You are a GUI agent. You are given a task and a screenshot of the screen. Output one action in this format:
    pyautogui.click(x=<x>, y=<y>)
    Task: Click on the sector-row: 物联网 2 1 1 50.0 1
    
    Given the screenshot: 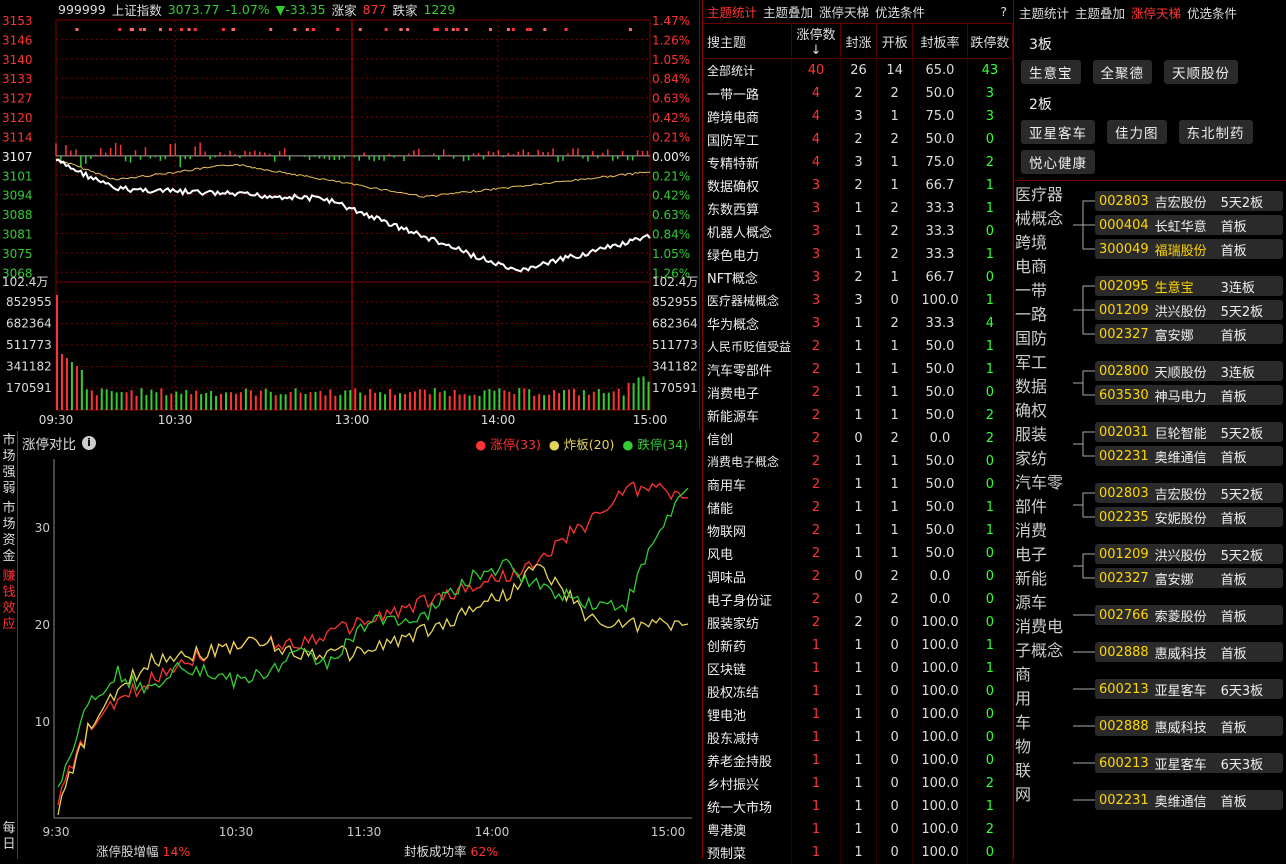 What is the action you would take?
    pyautogui.click(x=858, y=530)
    